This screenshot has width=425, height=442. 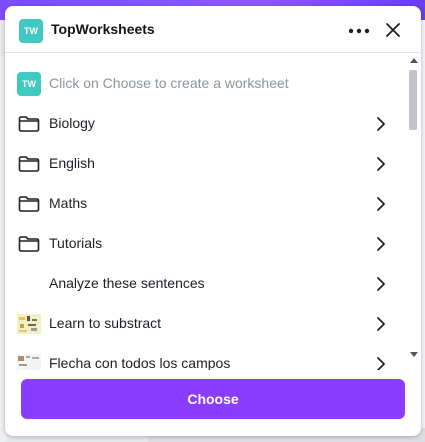 What do you see at coordinates (213, 29) in the screenshot?
I see `panel-header: TW TopWorksheets` at bounding box center [213, 29].